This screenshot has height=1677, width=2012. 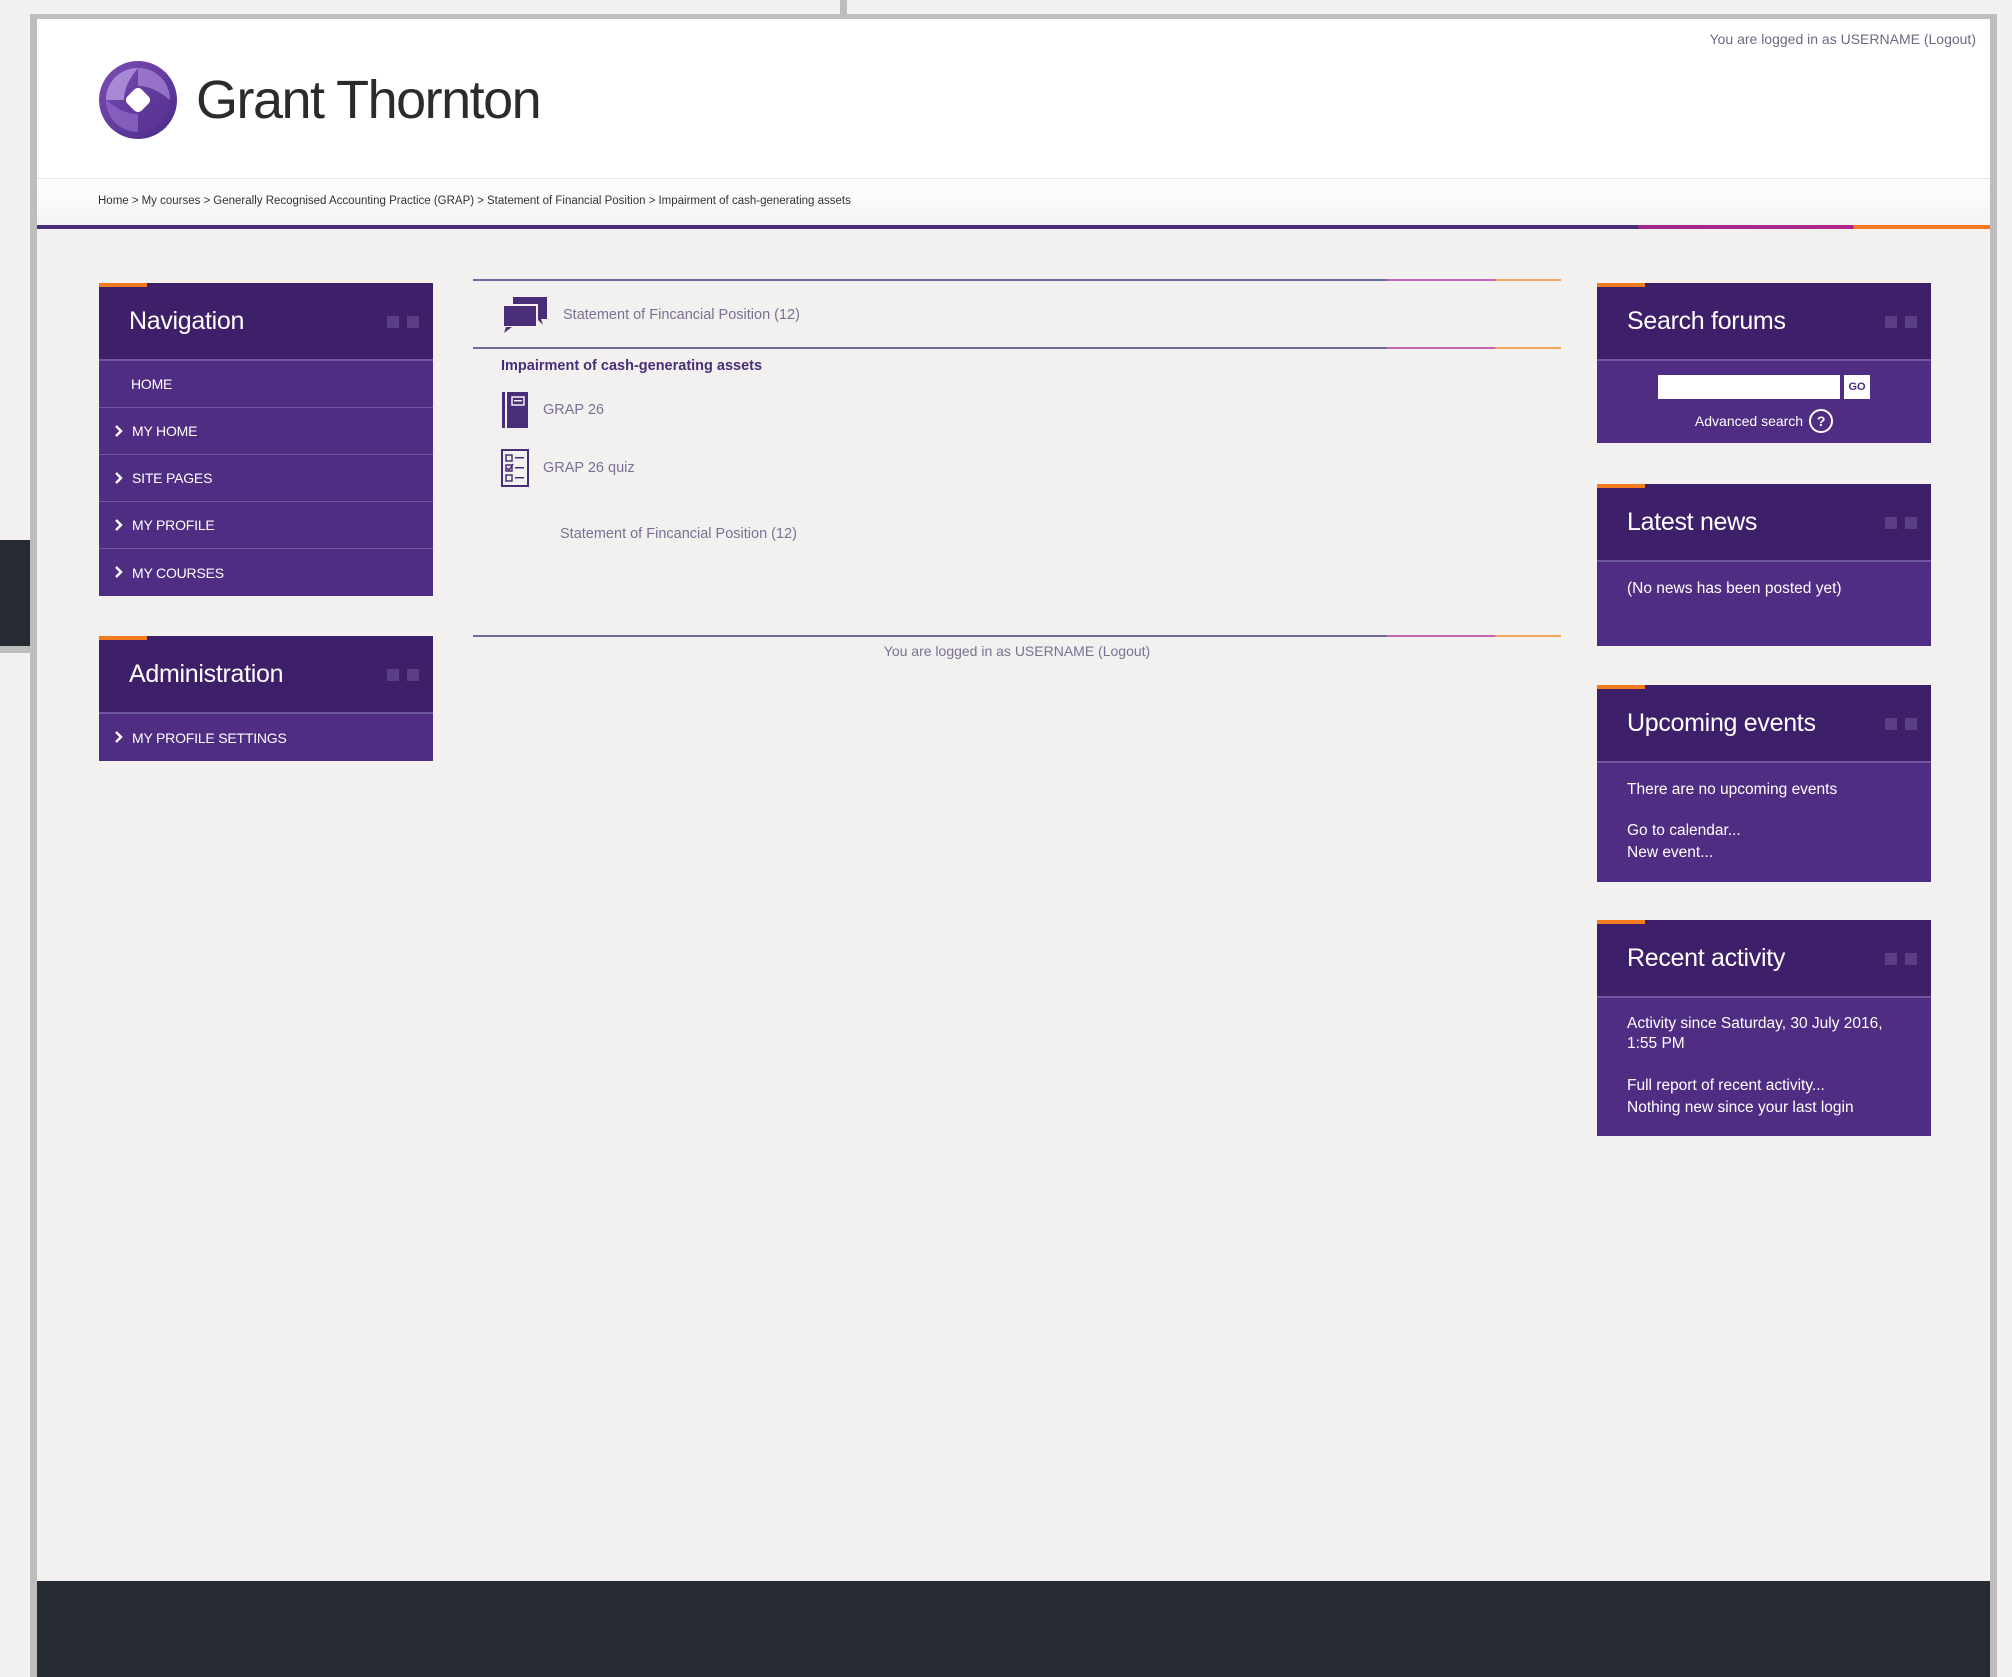 I want to click on navigation-block-header: Navigation, so click(x=266, y=322).